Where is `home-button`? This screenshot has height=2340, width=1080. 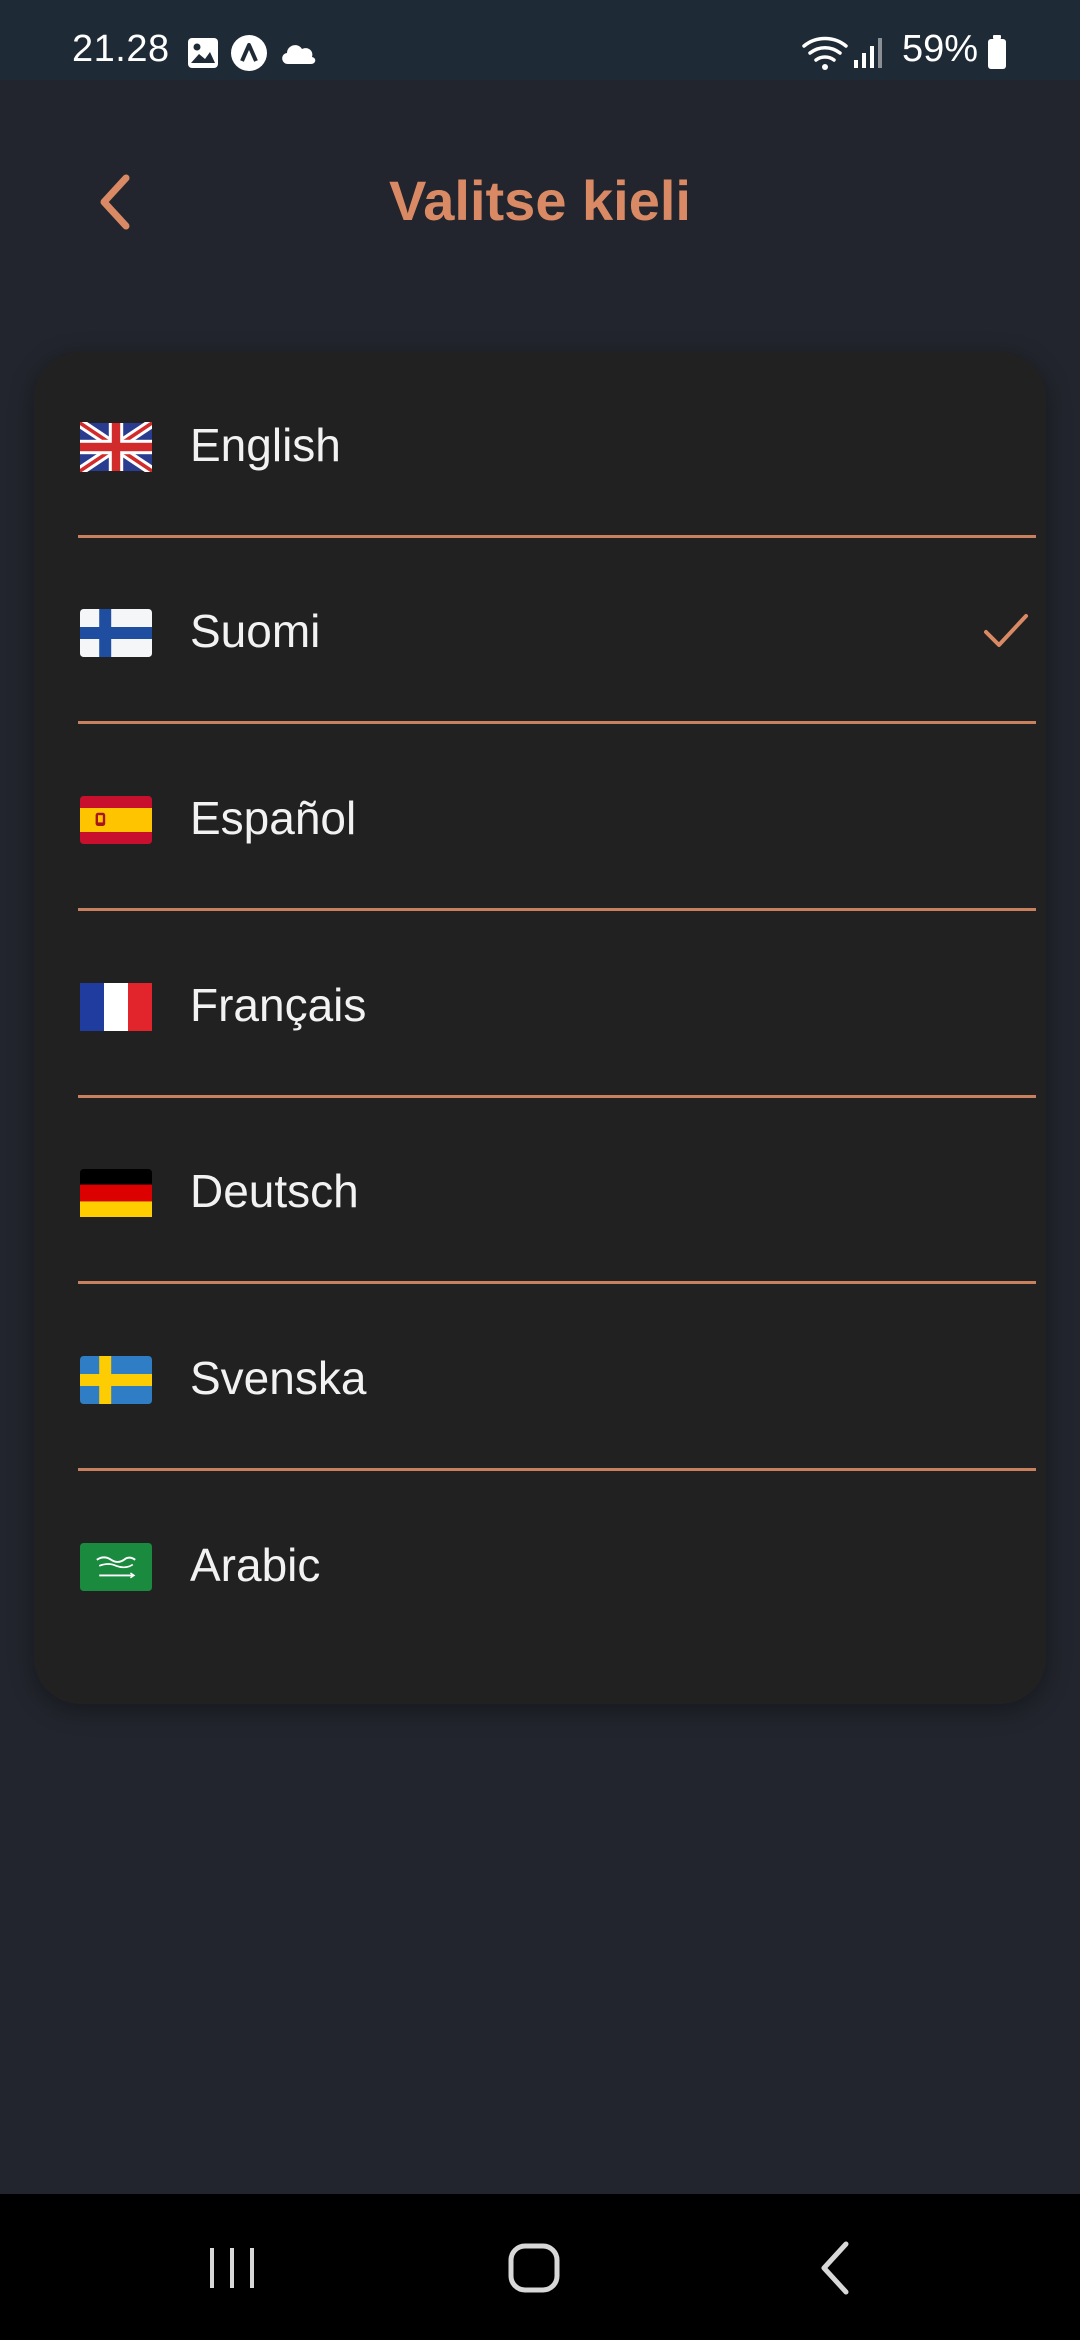
home-button is located at coordinates (534, 2267).